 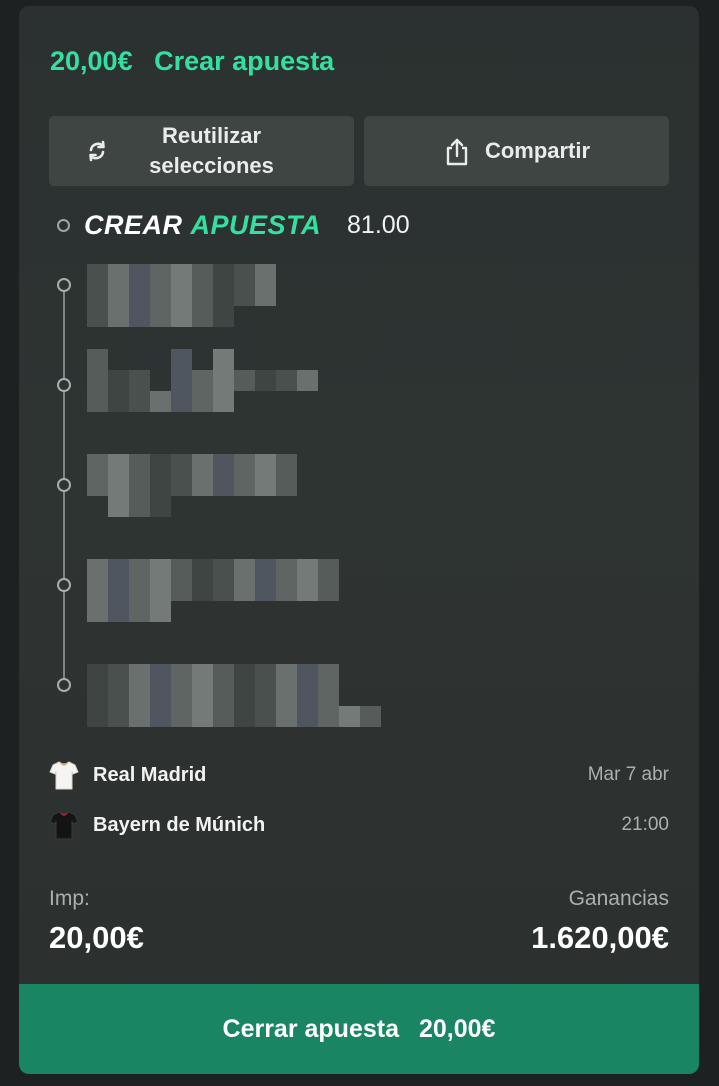 What do you see at coordinates (256, 224) in the screenshot?
I see `bet-builder-logo-part2: APUESTA` at bounding box center [256, 224].